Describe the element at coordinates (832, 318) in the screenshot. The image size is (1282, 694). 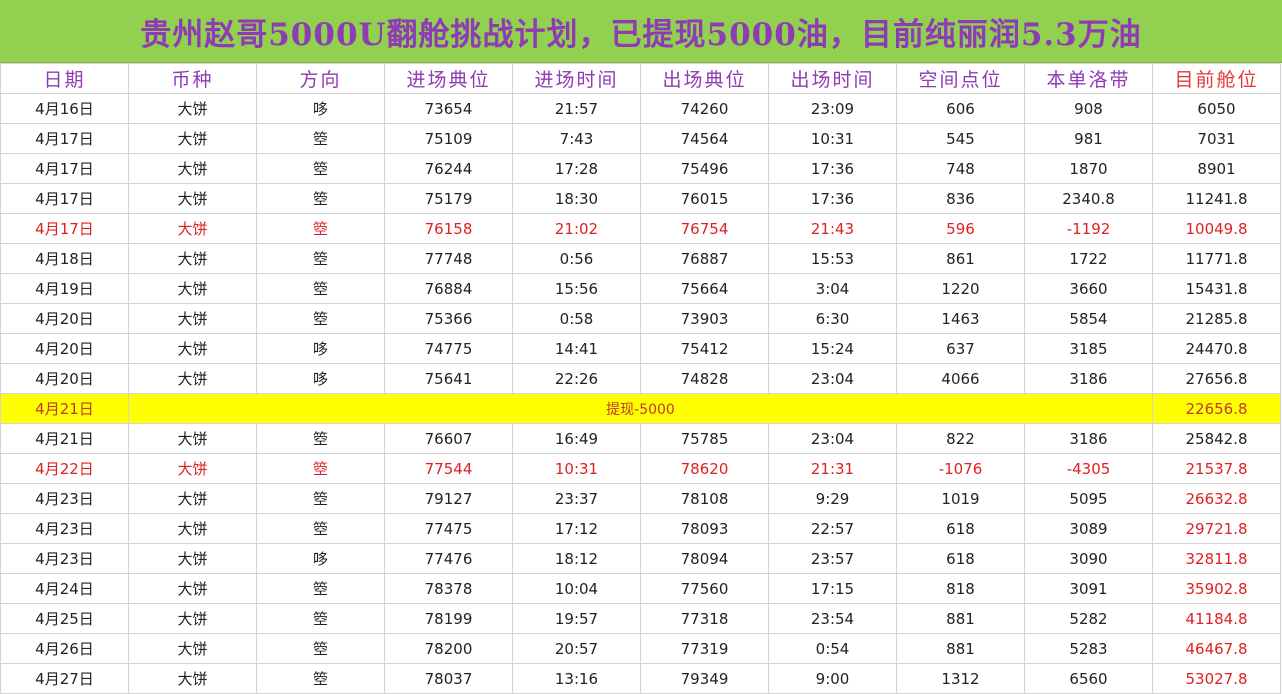
I see `cell-exit-time: 6:30` at that location.